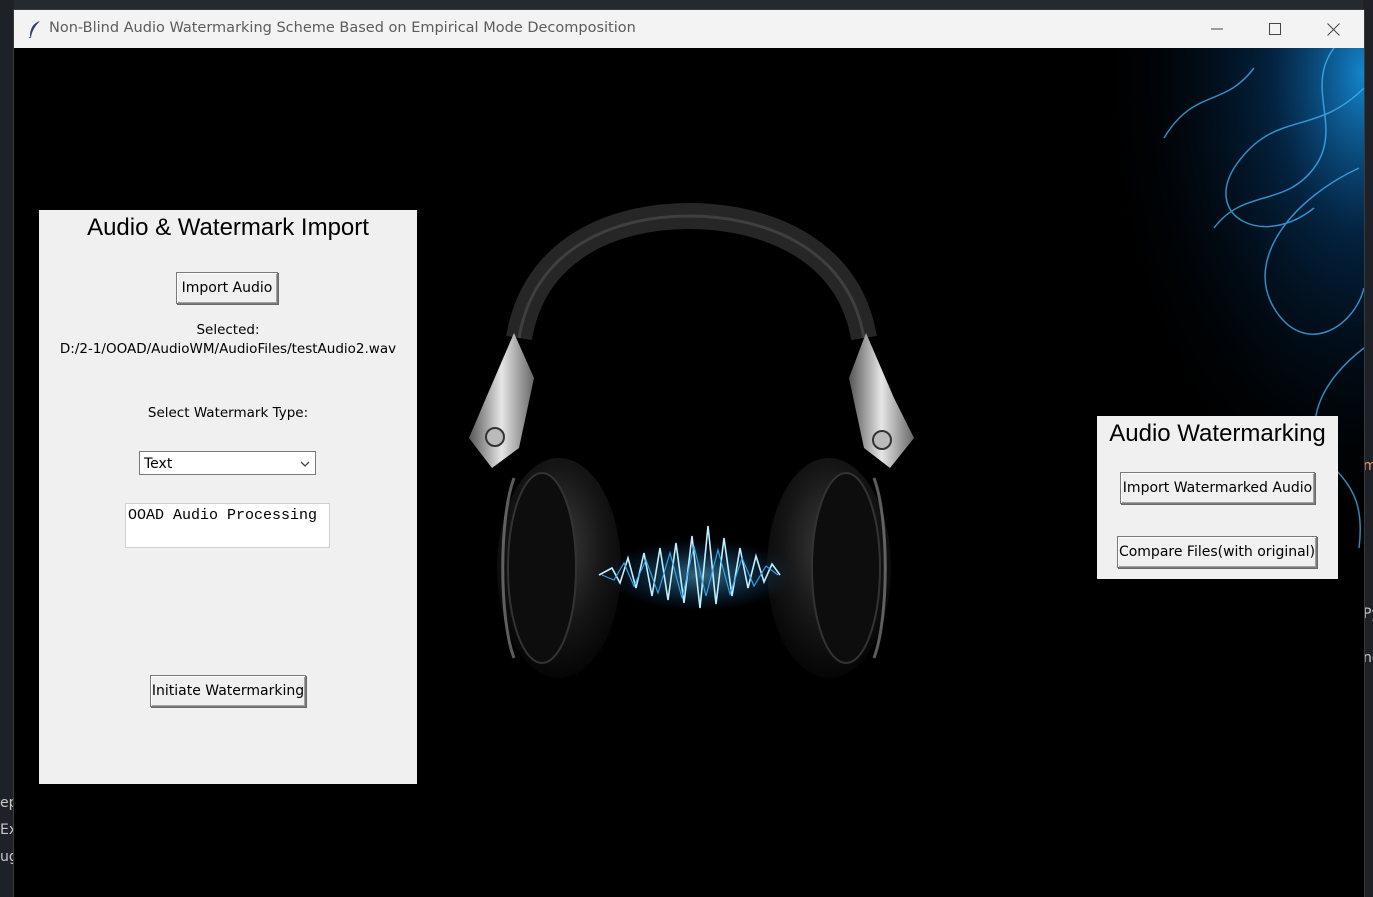  Describe the element at coordinates (1217, 552) in the screenshot. I see `compare-files-button: Compare Files(with original)` at that location.